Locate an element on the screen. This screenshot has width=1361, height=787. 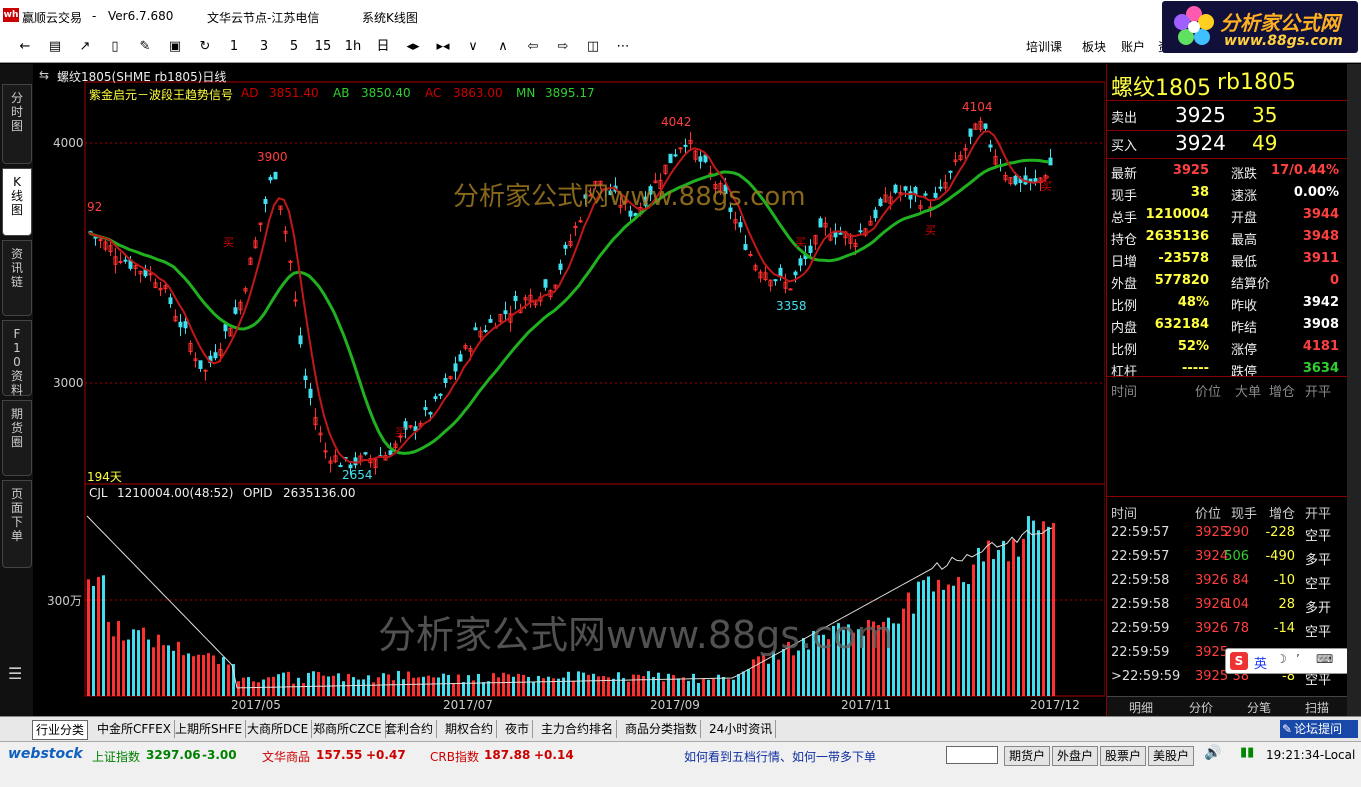
indicator-ac-value: 3863.00 is located at coordinates (478, 93).